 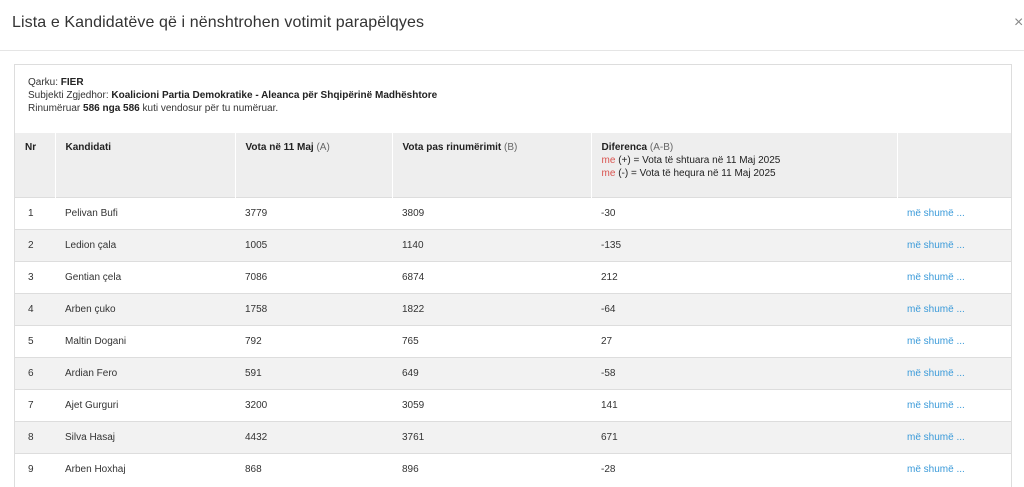 What do you see at coordinates (256, 309) in the screenshot?
I see `cell-vota-a: 1758` at bounding box center [256, 309].